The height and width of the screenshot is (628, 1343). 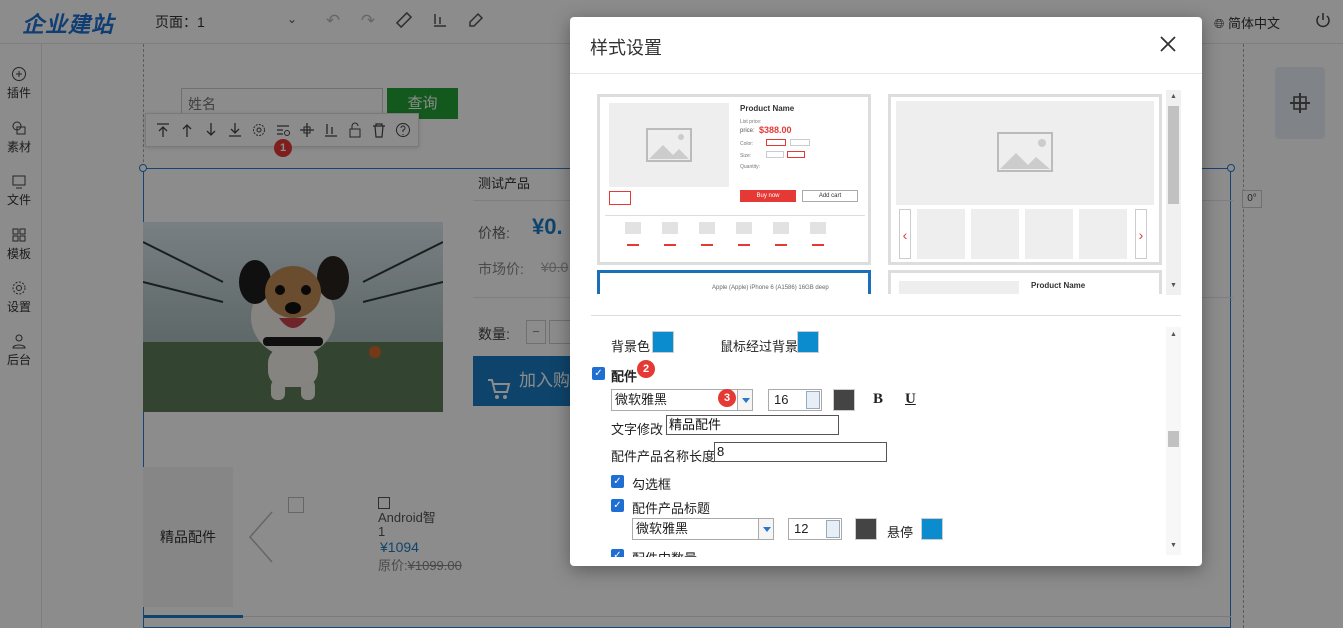 I want to click on step-badge: 2, so click(x=646, y=369).